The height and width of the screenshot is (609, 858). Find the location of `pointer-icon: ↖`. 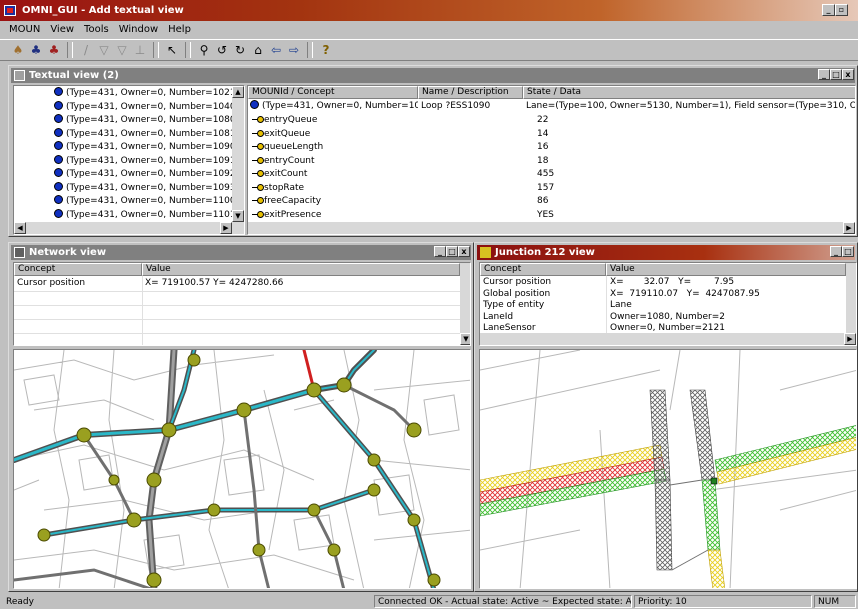

pointer-icon: ↖ is located at coordinates (172, 50).